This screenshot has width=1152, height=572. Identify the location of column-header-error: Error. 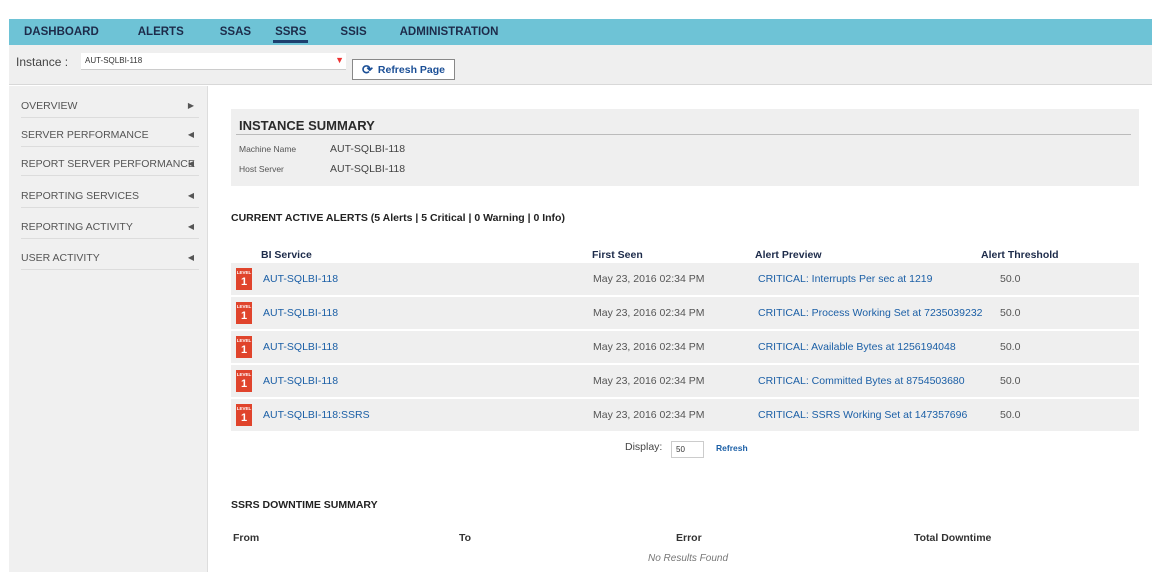
(689, 538).